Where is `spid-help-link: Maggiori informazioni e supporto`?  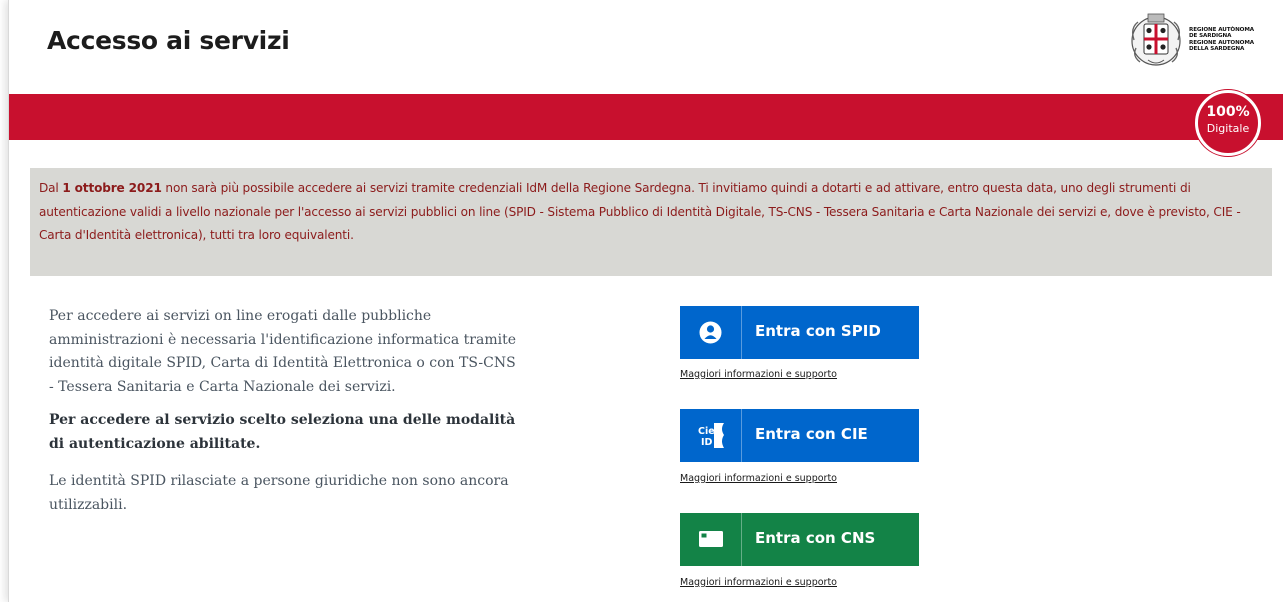 spid-help-link: Maggiori informazioni e supporto is located at coordinates (758, 374).